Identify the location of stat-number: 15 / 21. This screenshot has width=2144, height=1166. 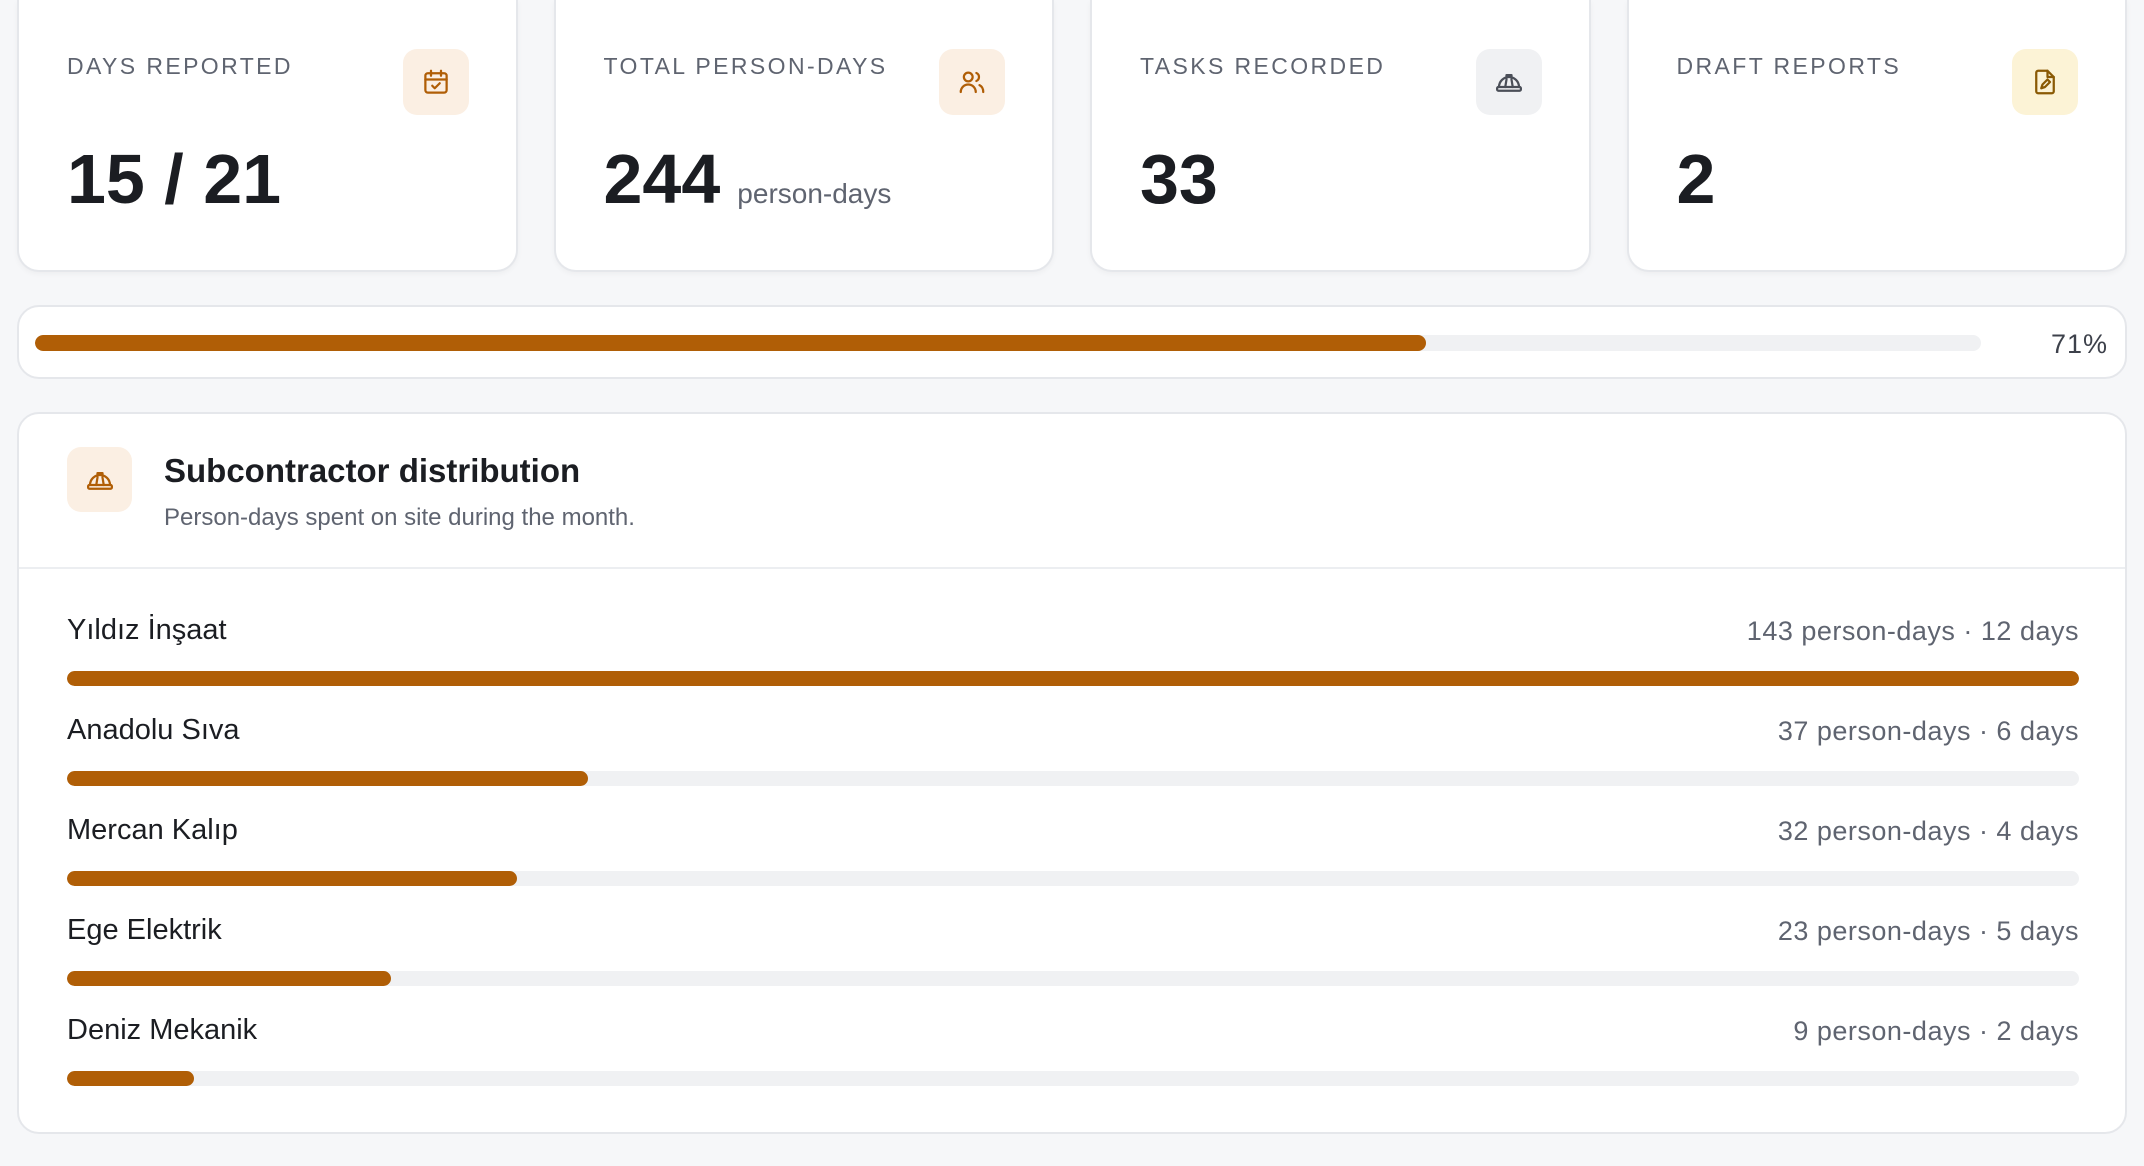
(174, 179).